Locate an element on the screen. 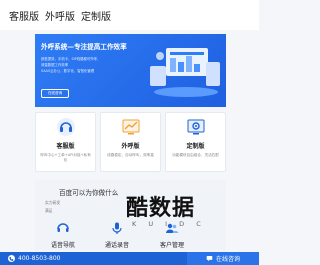  bottom-bar: 400-8503-800 在线咨询 is located at coordinates (129, 258).